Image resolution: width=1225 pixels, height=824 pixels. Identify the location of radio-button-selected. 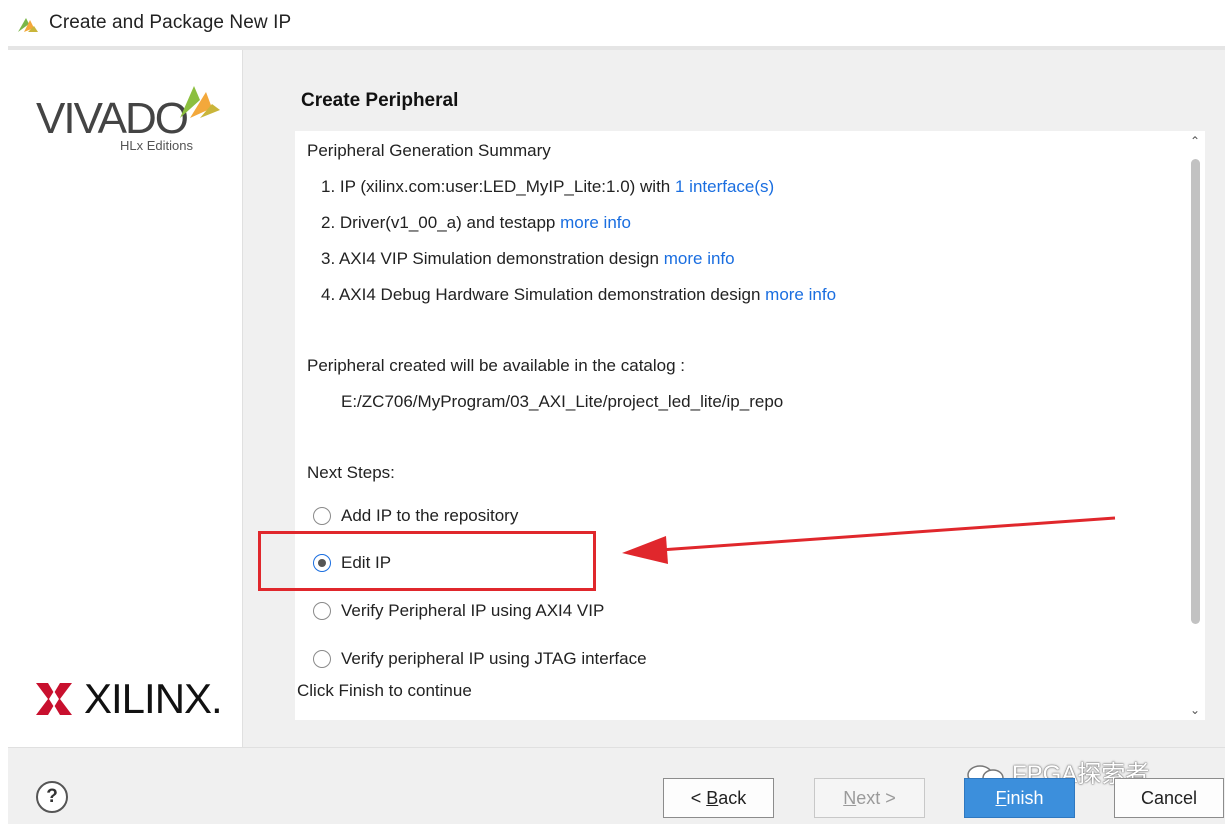
(322, 562).